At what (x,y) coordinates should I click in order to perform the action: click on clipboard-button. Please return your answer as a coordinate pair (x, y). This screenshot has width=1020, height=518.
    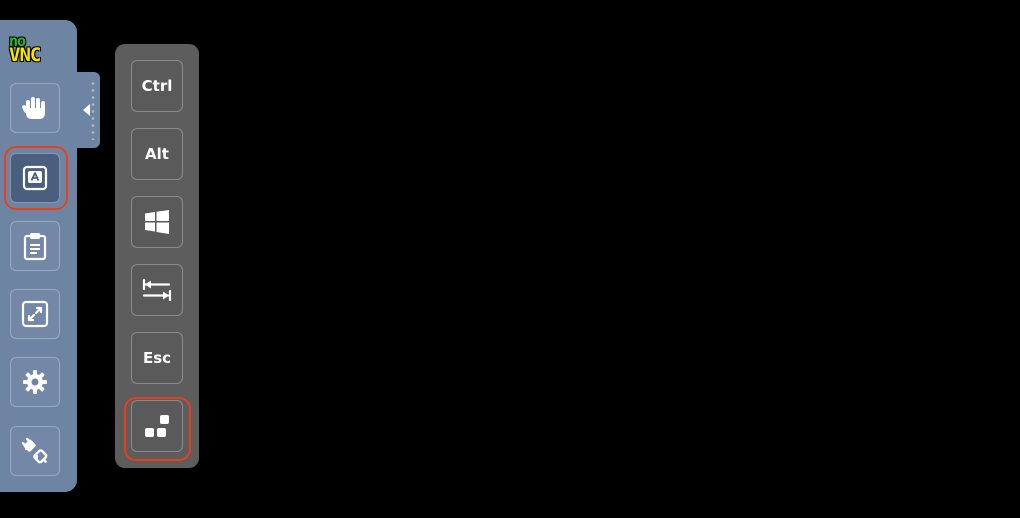
    Looking at the image, I should click on (35, 246).